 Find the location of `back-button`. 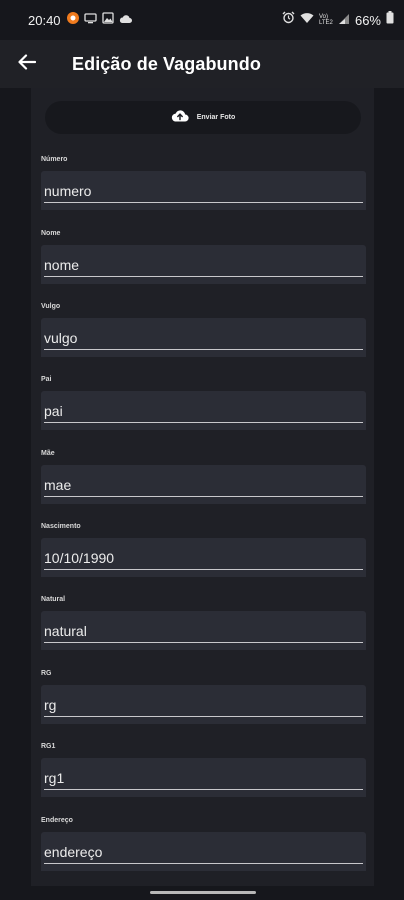

back-button is located at coordinates (27, 64).